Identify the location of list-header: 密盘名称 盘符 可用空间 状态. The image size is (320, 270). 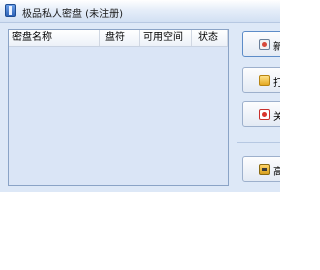
(118, 38).